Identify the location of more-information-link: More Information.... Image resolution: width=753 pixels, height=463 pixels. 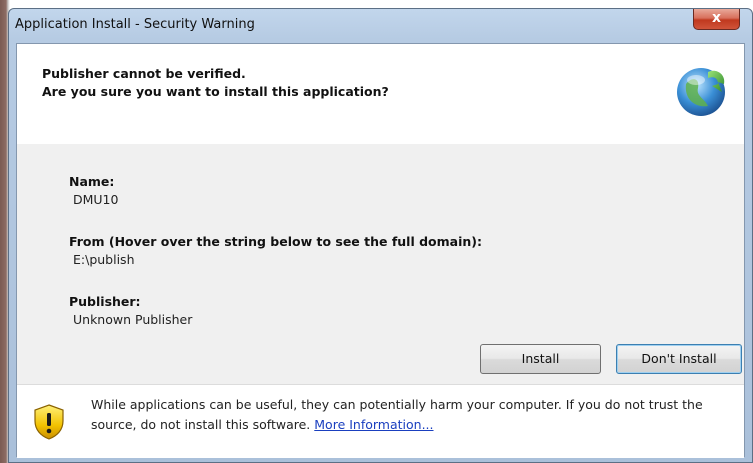
(373, 424).